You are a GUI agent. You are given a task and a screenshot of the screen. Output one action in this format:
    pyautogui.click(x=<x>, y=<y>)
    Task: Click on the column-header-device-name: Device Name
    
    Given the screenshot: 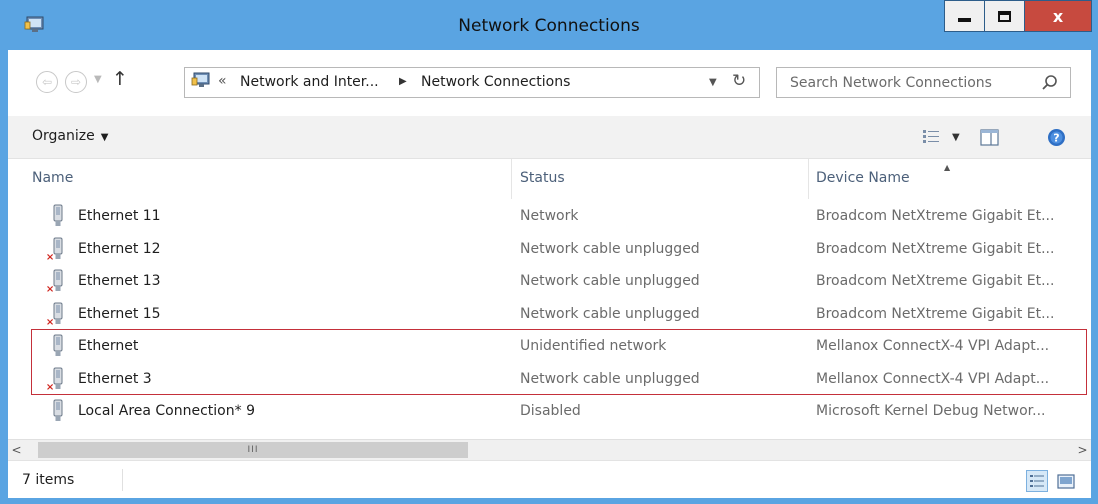 What is the action you would take?
    pyautogui.click(x=863, y=179)
    